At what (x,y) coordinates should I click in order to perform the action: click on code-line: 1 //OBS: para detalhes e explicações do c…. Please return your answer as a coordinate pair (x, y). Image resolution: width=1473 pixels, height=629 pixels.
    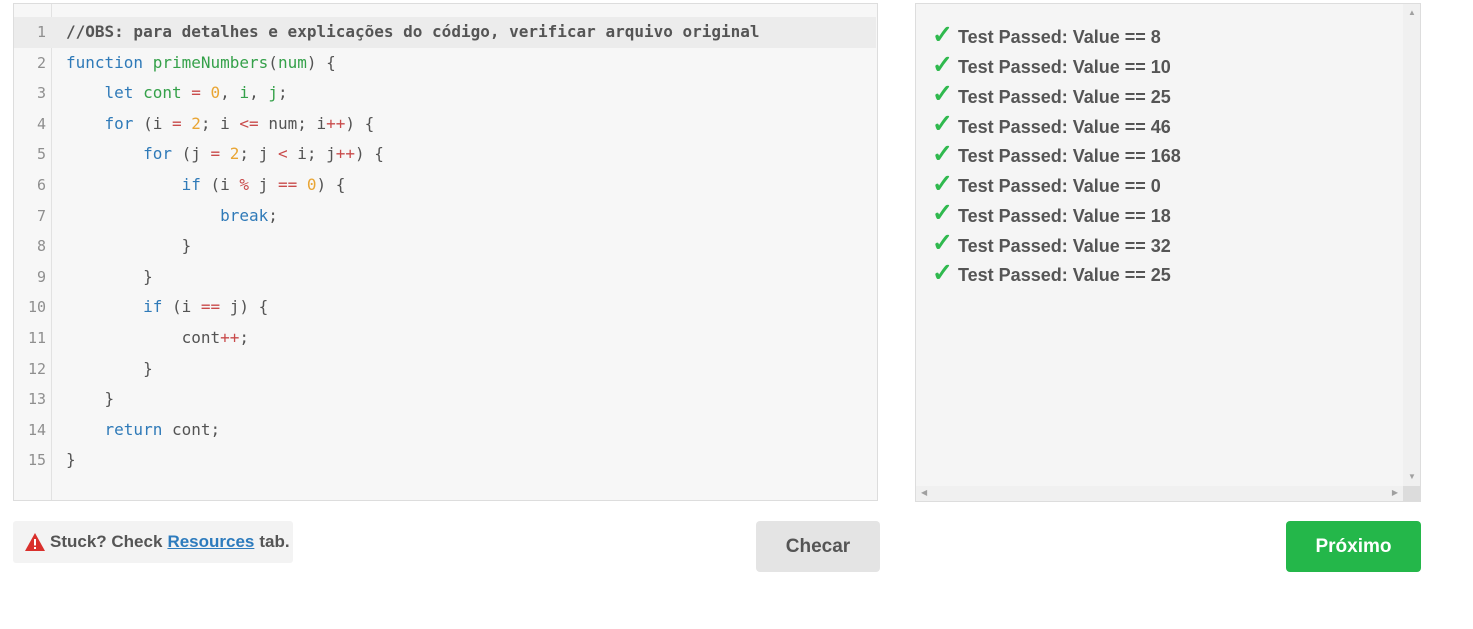
    Looking at the image, I should click on (445, 32).